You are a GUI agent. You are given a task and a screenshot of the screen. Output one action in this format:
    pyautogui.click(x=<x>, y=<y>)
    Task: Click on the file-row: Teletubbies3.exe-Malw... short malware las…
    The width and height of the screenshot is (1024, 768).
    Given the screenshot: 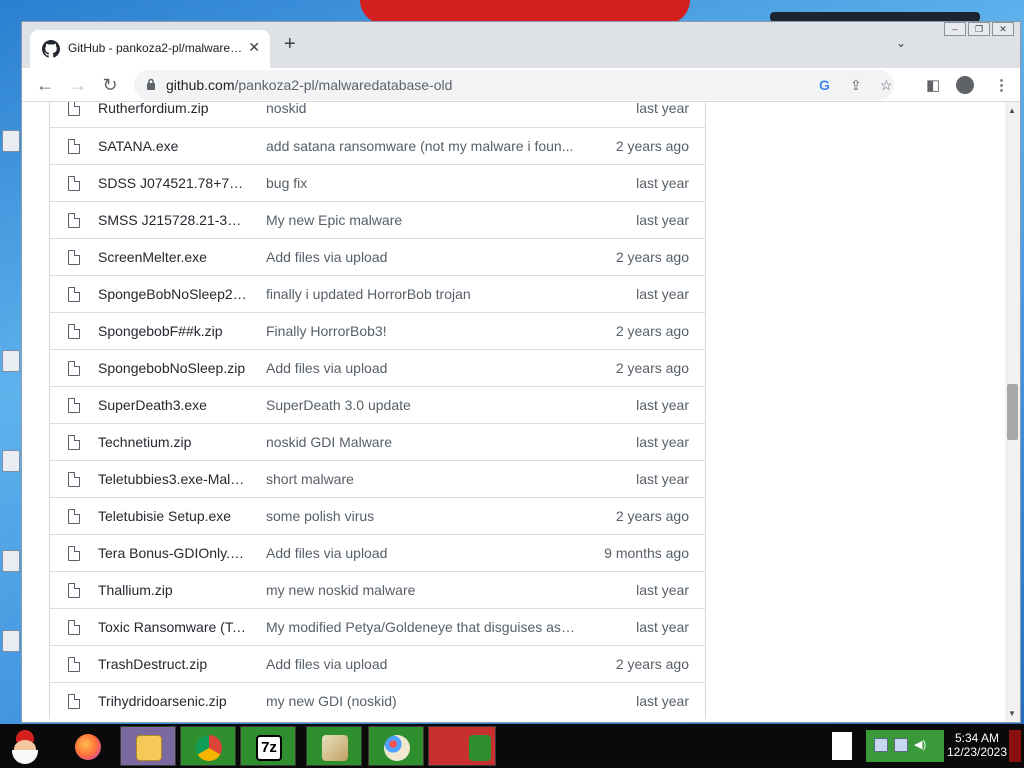 What is the action you would take?
    pyautogui.click(x=377, y=478)
    